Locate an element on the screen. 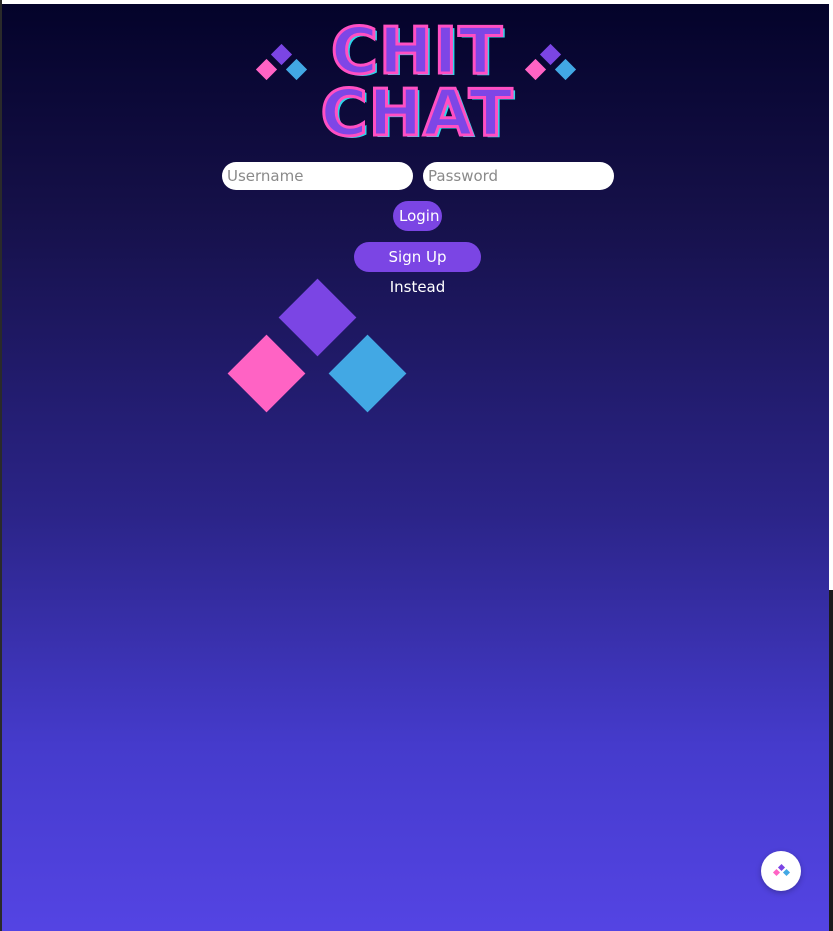 This screenshot has width=833, height=931. floating-chat-button is located at coordinates (781, 871).